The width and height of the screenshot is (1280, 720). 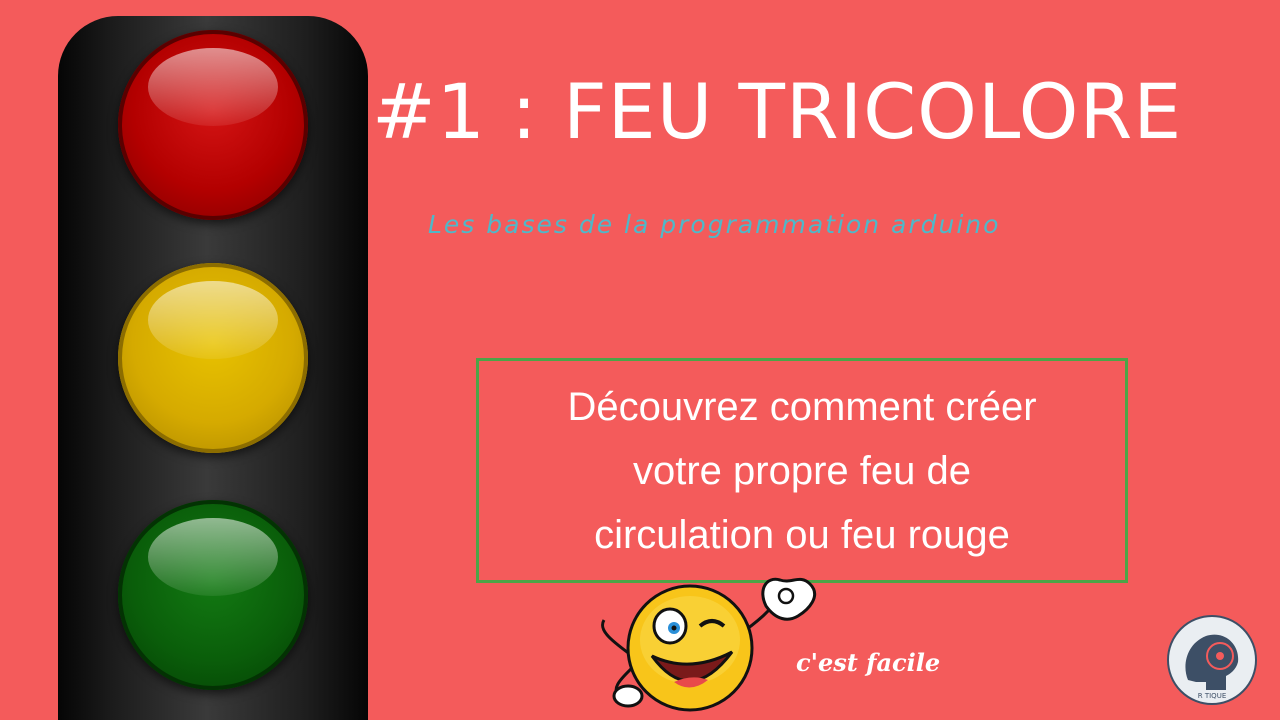 I want to click on logo-text: R TIQUE, so click(x=1212, y=696).